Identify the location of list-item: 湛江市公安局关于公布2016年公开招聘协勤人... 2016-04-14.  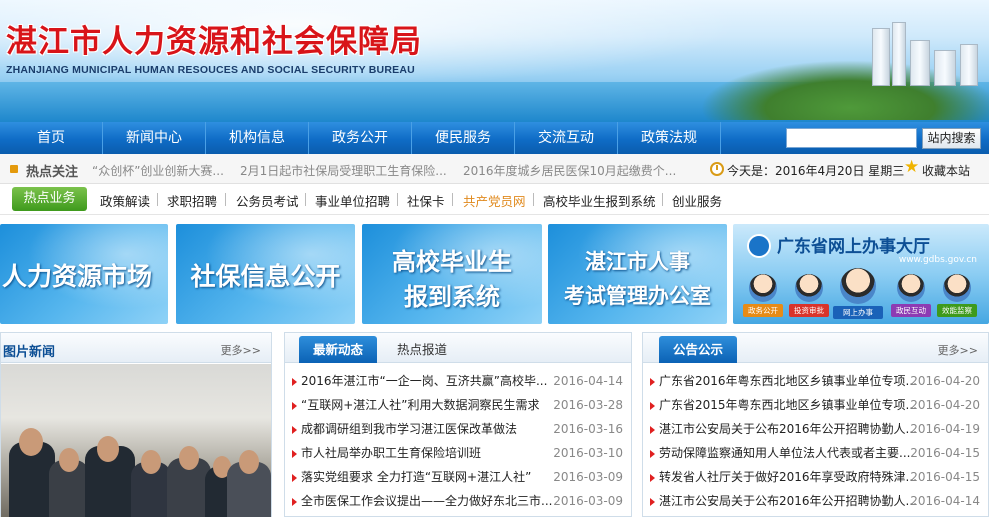
(815, 501).